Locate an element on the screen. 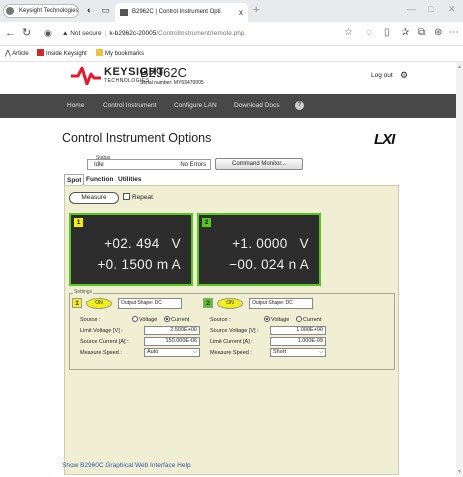 The width and height of the screenshot is (463, 477). page-scrollbar: ▲ ▼ is located at coordinates (459, 269).